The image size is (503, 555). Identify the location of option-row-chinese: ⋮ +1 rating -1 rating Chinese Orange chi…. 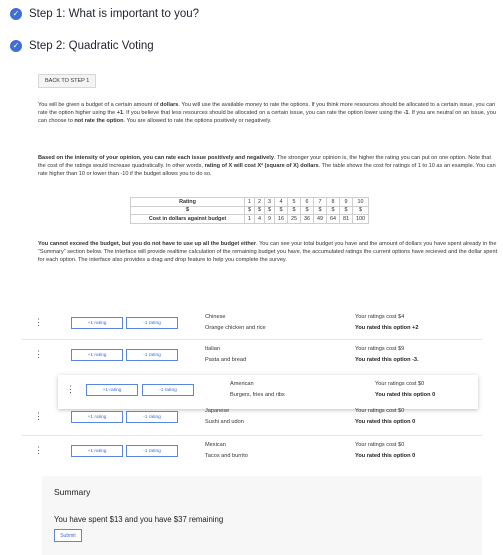
(252, 325).